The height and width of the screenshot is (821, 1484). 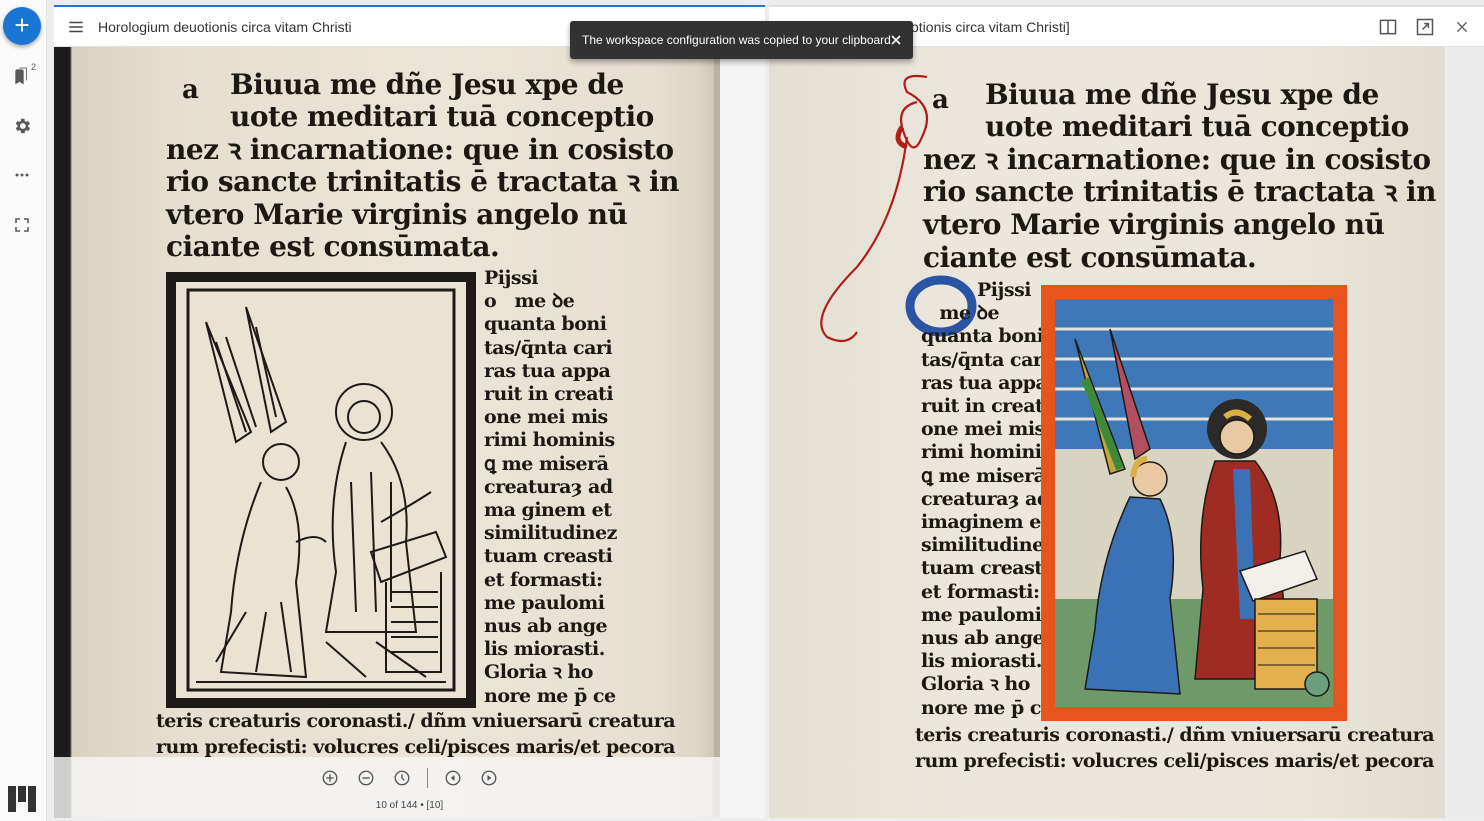 What do you see at coordinates (548, 510) in the screenshot?
I see `text-line: ma ginem et` at bounding box center [548, 510].